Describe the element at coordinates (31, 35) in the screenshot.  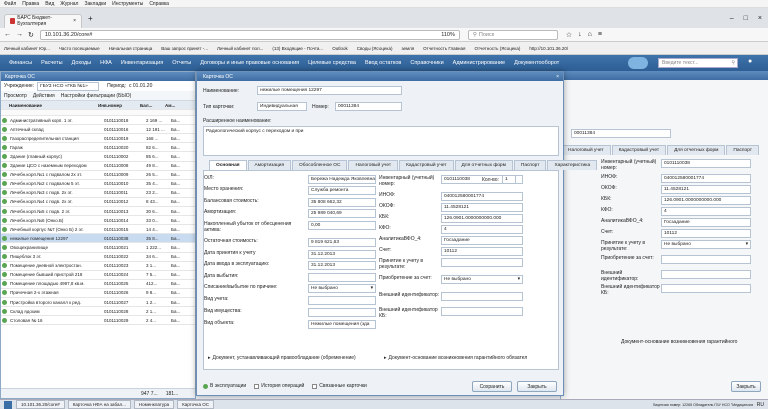
I see `reload-icon: ↻` at that location.